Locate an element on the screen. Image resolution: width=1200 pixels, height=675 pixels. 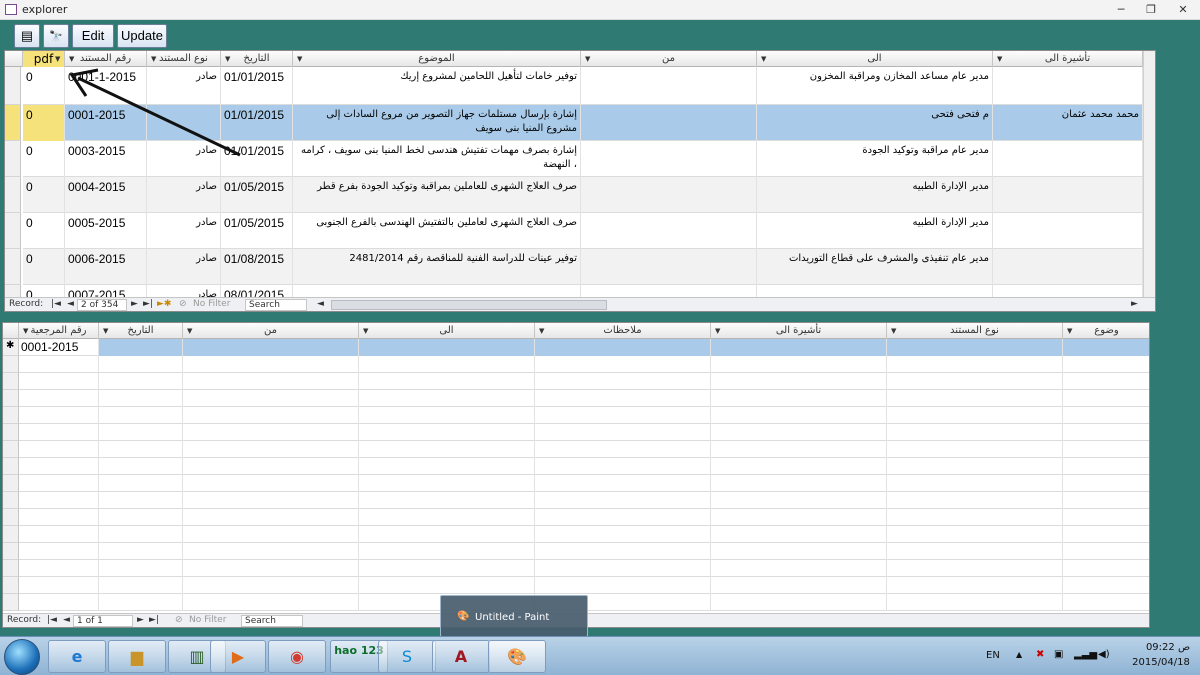
table-row: 0001-2015 is located at coordinates (584, 347).